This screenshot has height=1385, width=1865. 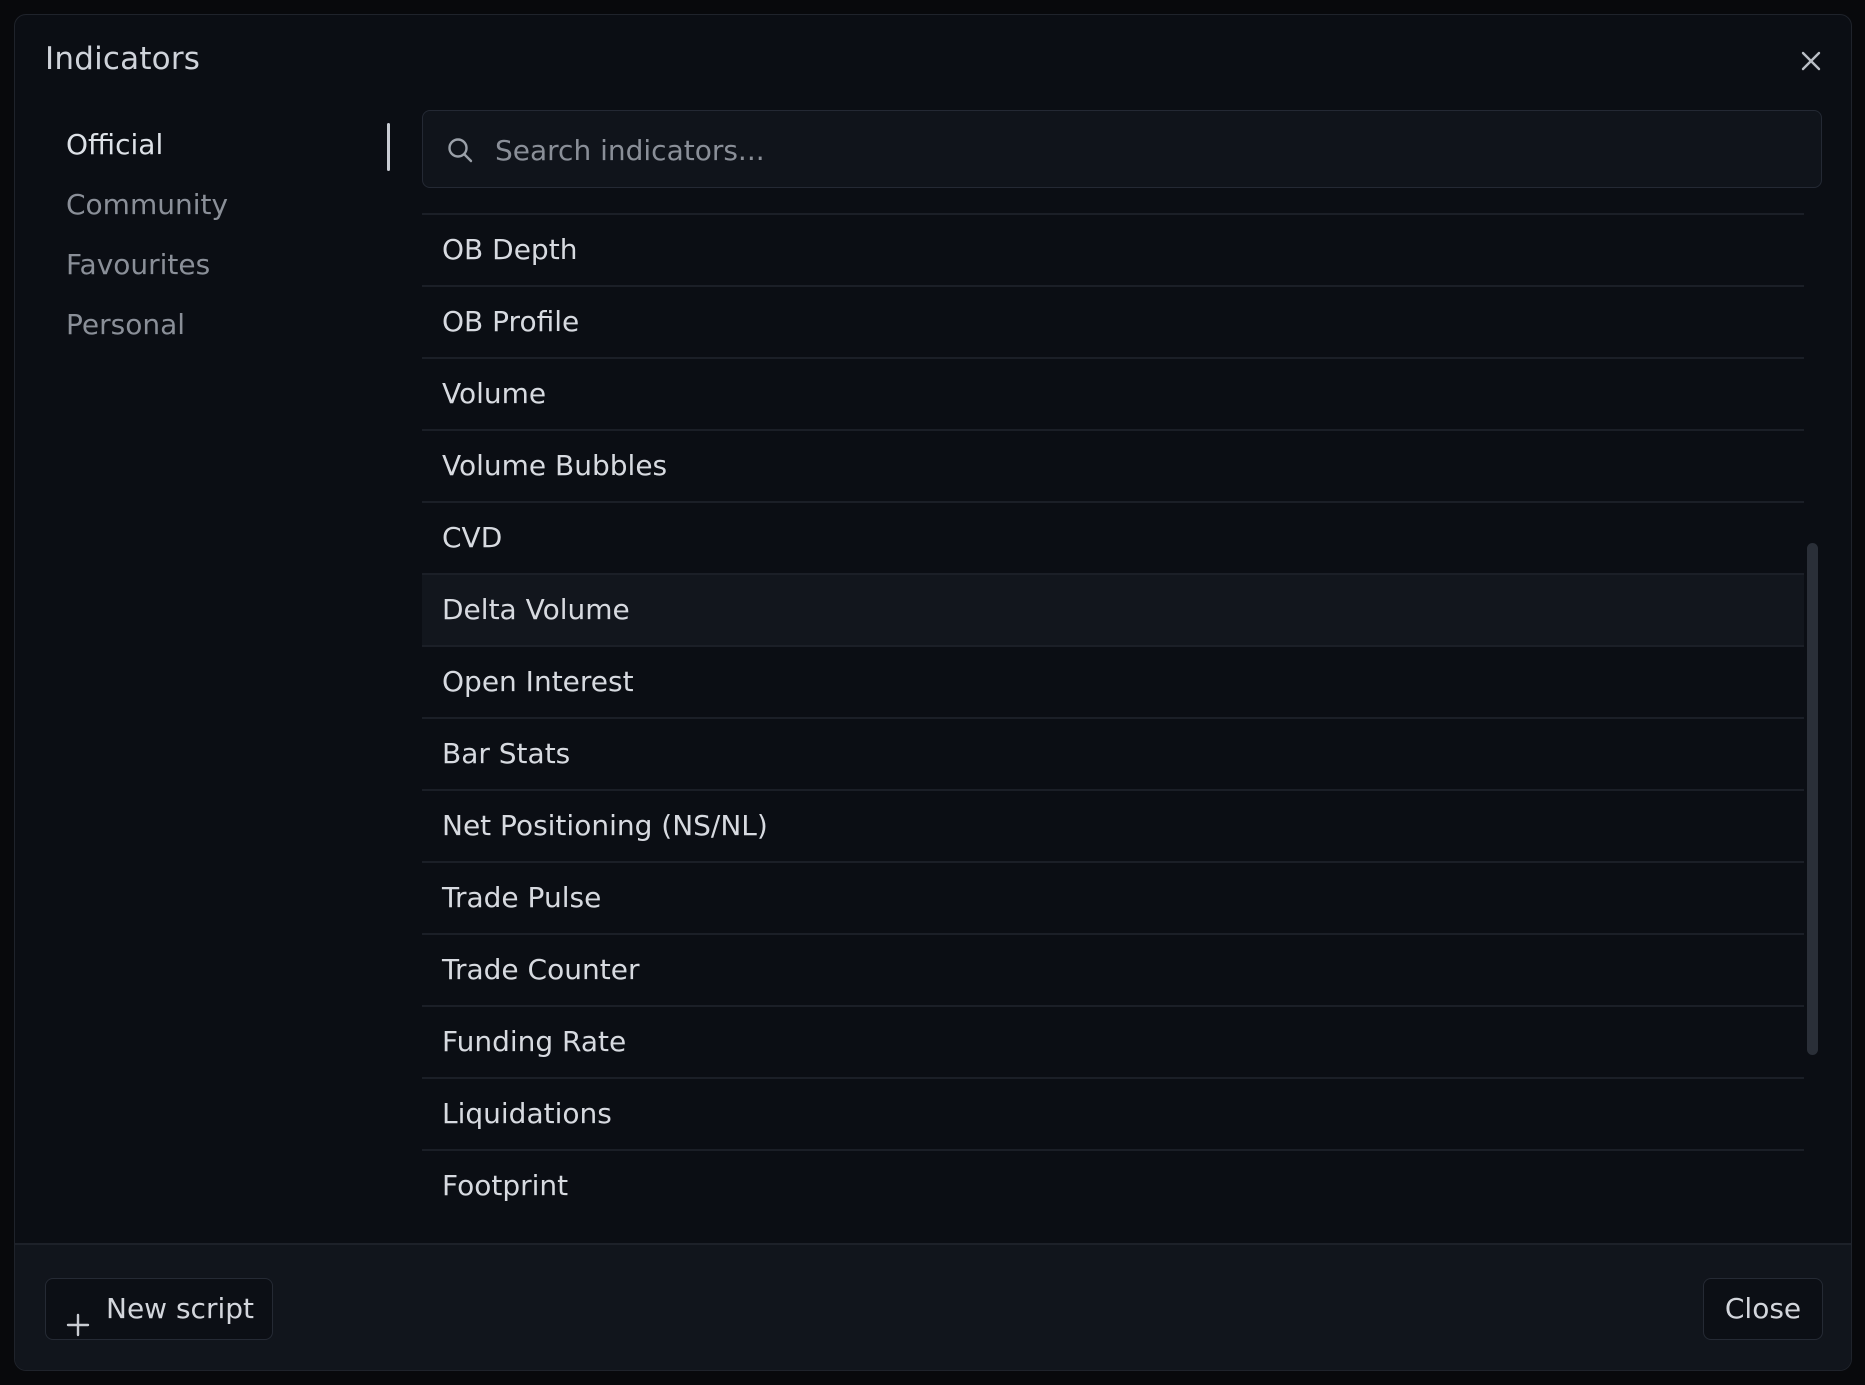 What do you see at coordinates (217, 145) in the screenshot?
I see `sidebar-item-official: Official` at bounding box center [217, 145].